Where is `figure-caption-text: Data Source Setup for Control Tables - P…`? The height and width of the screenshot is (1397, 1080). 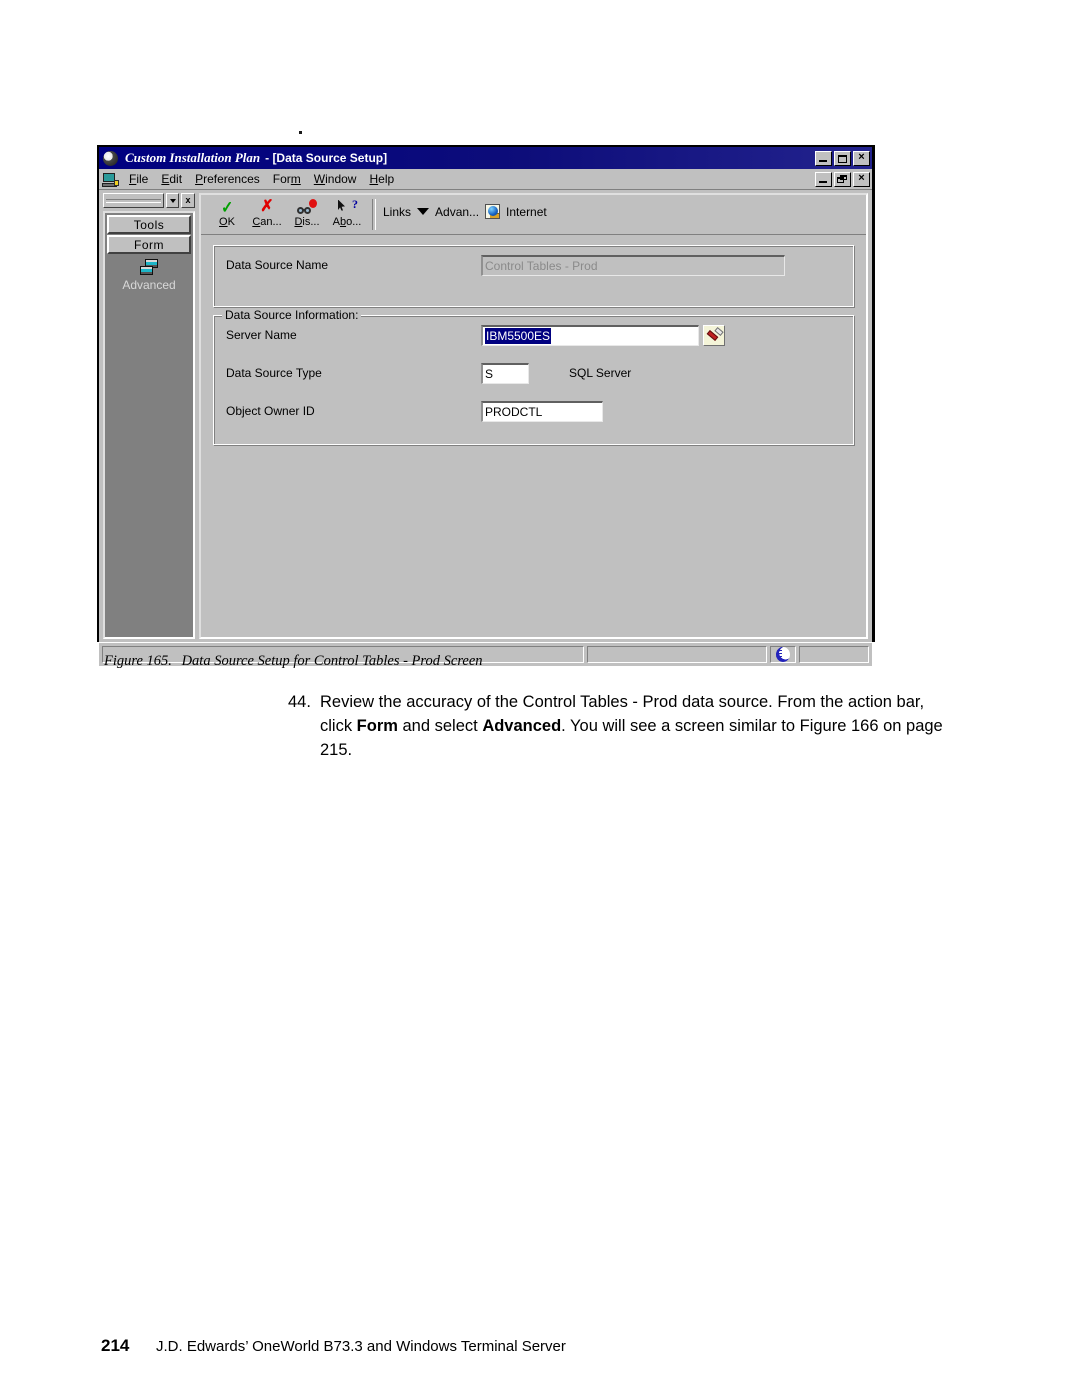
figure-caption-text: Data Source Setup for Control Tables - P… is located at coordinates (332, 661).